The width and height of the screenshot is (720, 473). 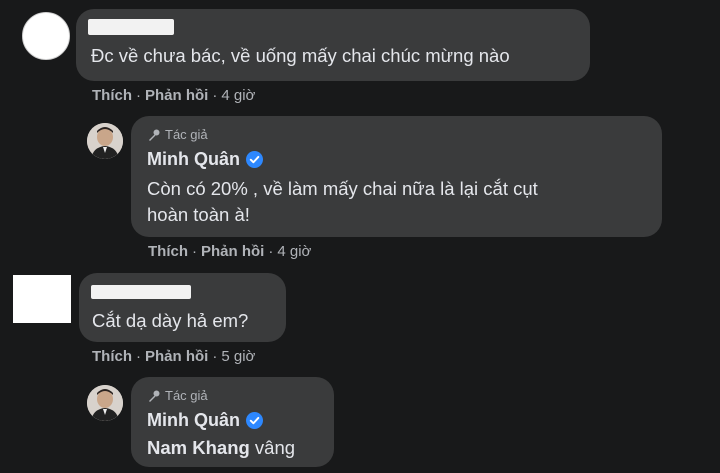 I want to click on timestamp: 5 giờ, so click(x=238, y=356).